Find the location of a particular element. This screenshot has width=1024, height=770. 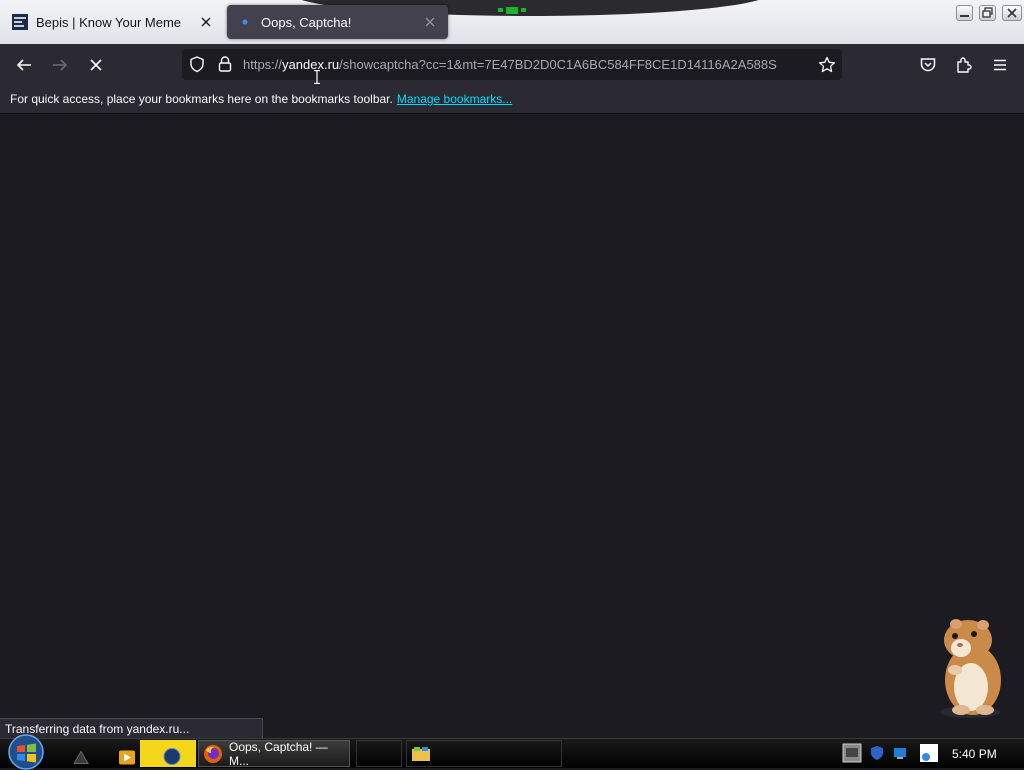

pocket-icon is located at coordinates (928, 65).